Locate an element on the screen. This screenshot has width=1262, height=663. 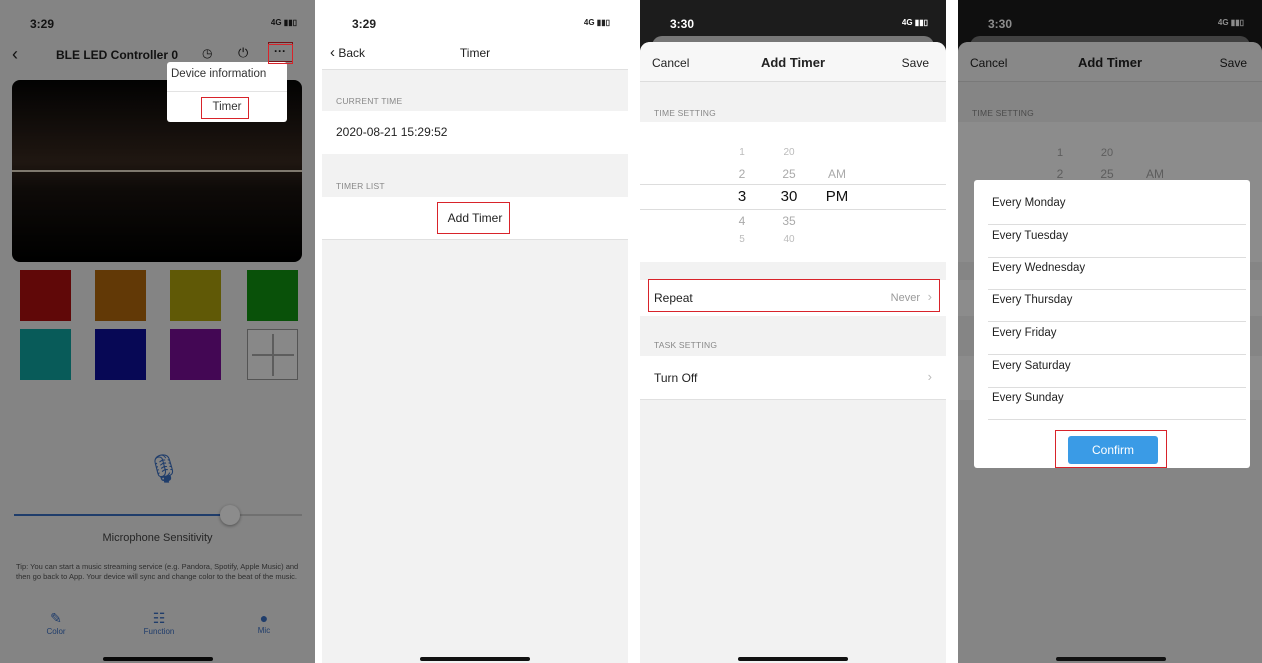
status-time: 3:30 is located at coordinates (682, 24).